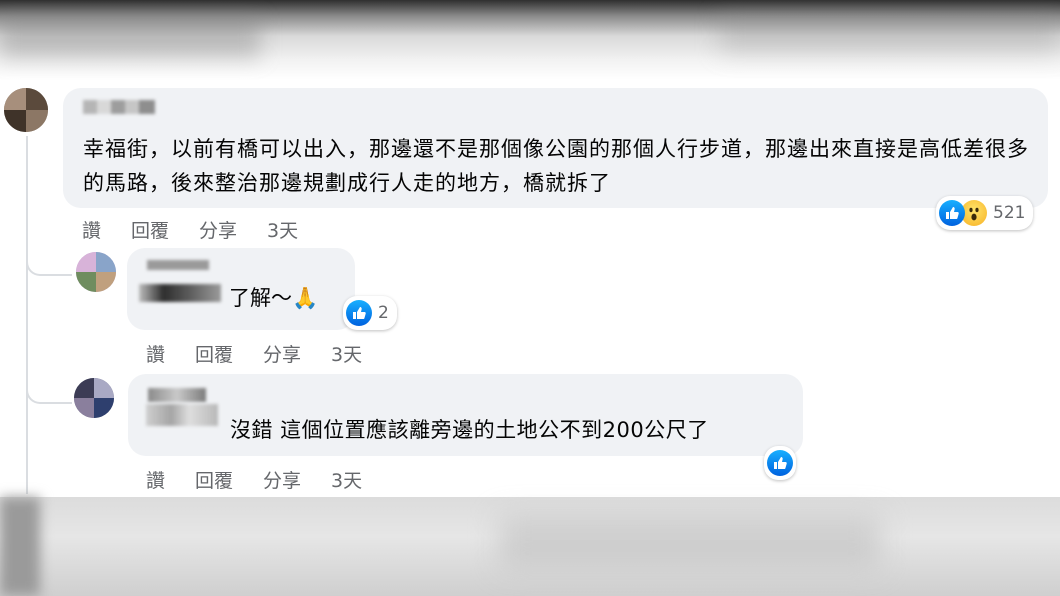  I want to click on reaction-summary, so click(780, 463).